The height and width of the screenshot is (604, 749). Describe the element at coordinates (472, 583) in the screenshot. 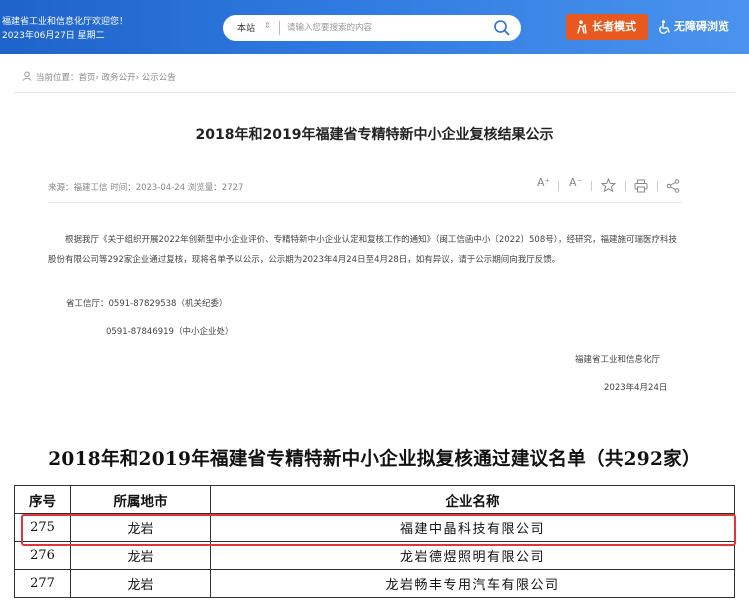

I see `cell-company: 龙岩畅丰专用汽车有限公司` at that location.